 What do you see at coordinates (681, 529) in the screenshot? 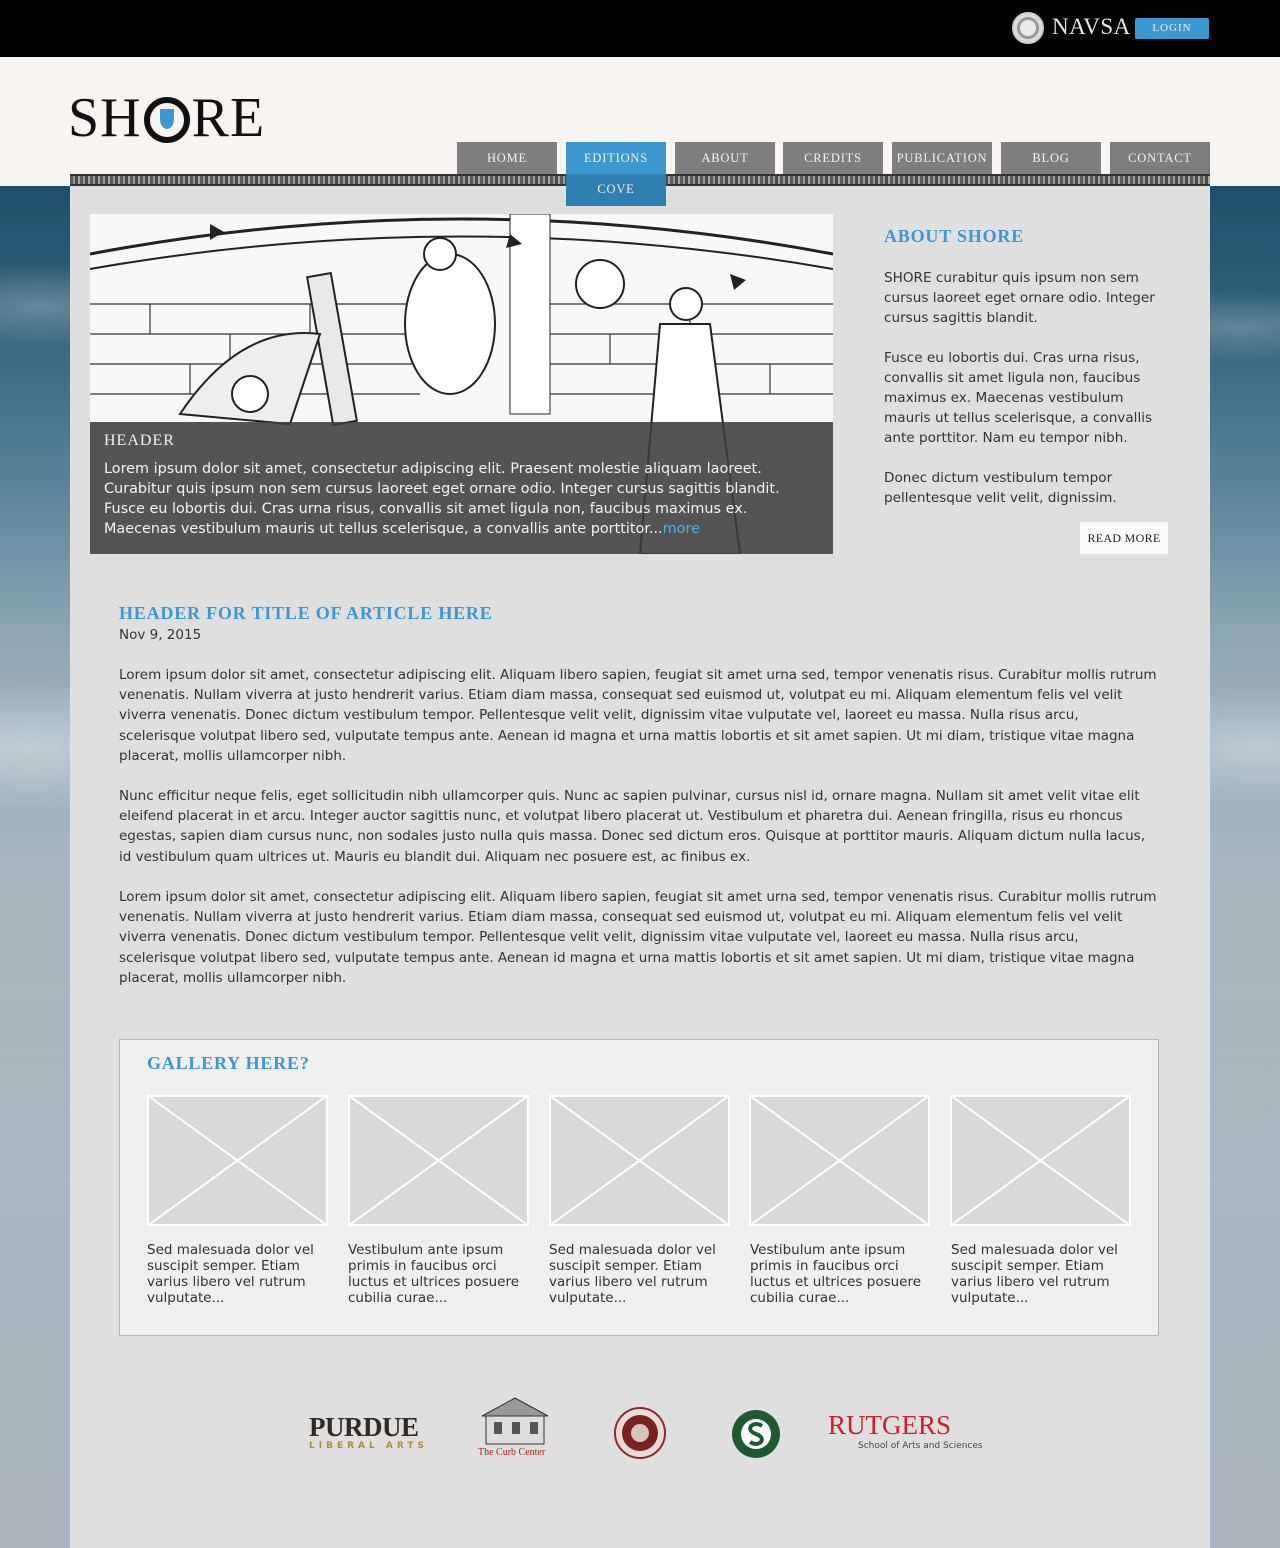
I see `hero-more-link: more` at bounding box center [681, 529].